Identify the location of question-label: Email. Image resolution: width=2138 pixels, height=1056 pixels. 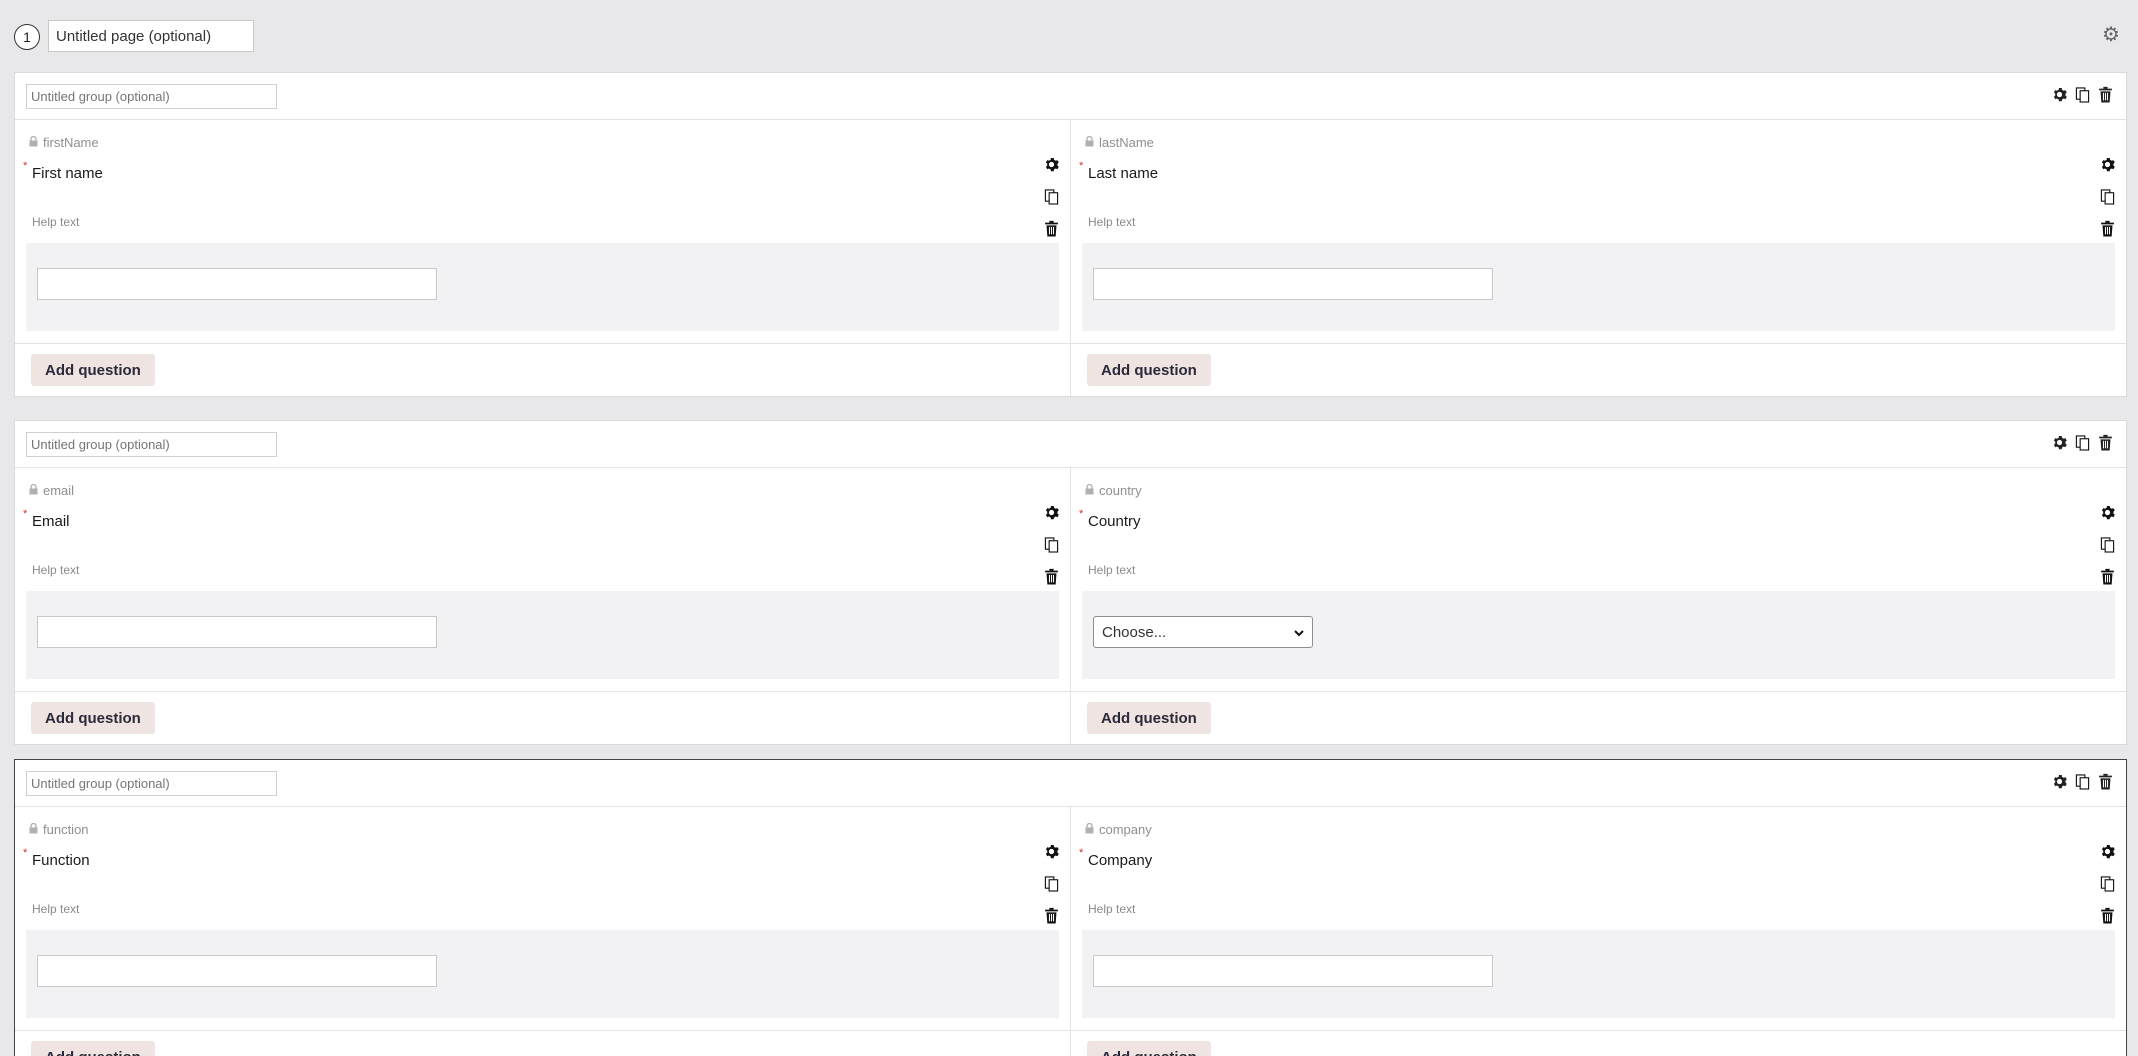
(51, 521).